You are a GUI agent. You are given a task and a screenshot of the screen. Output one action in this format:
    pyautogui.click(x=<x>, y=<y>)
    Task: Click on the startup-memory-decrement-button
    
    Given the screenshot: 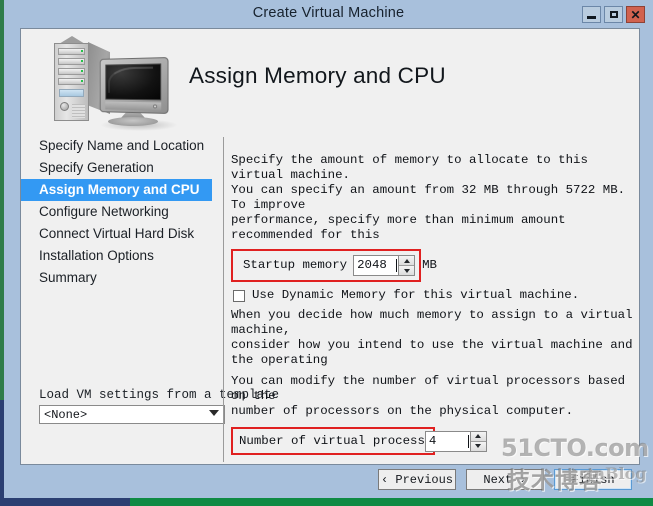 What is the action you would take?
    pyautogui.click(x=407, y=270)
    